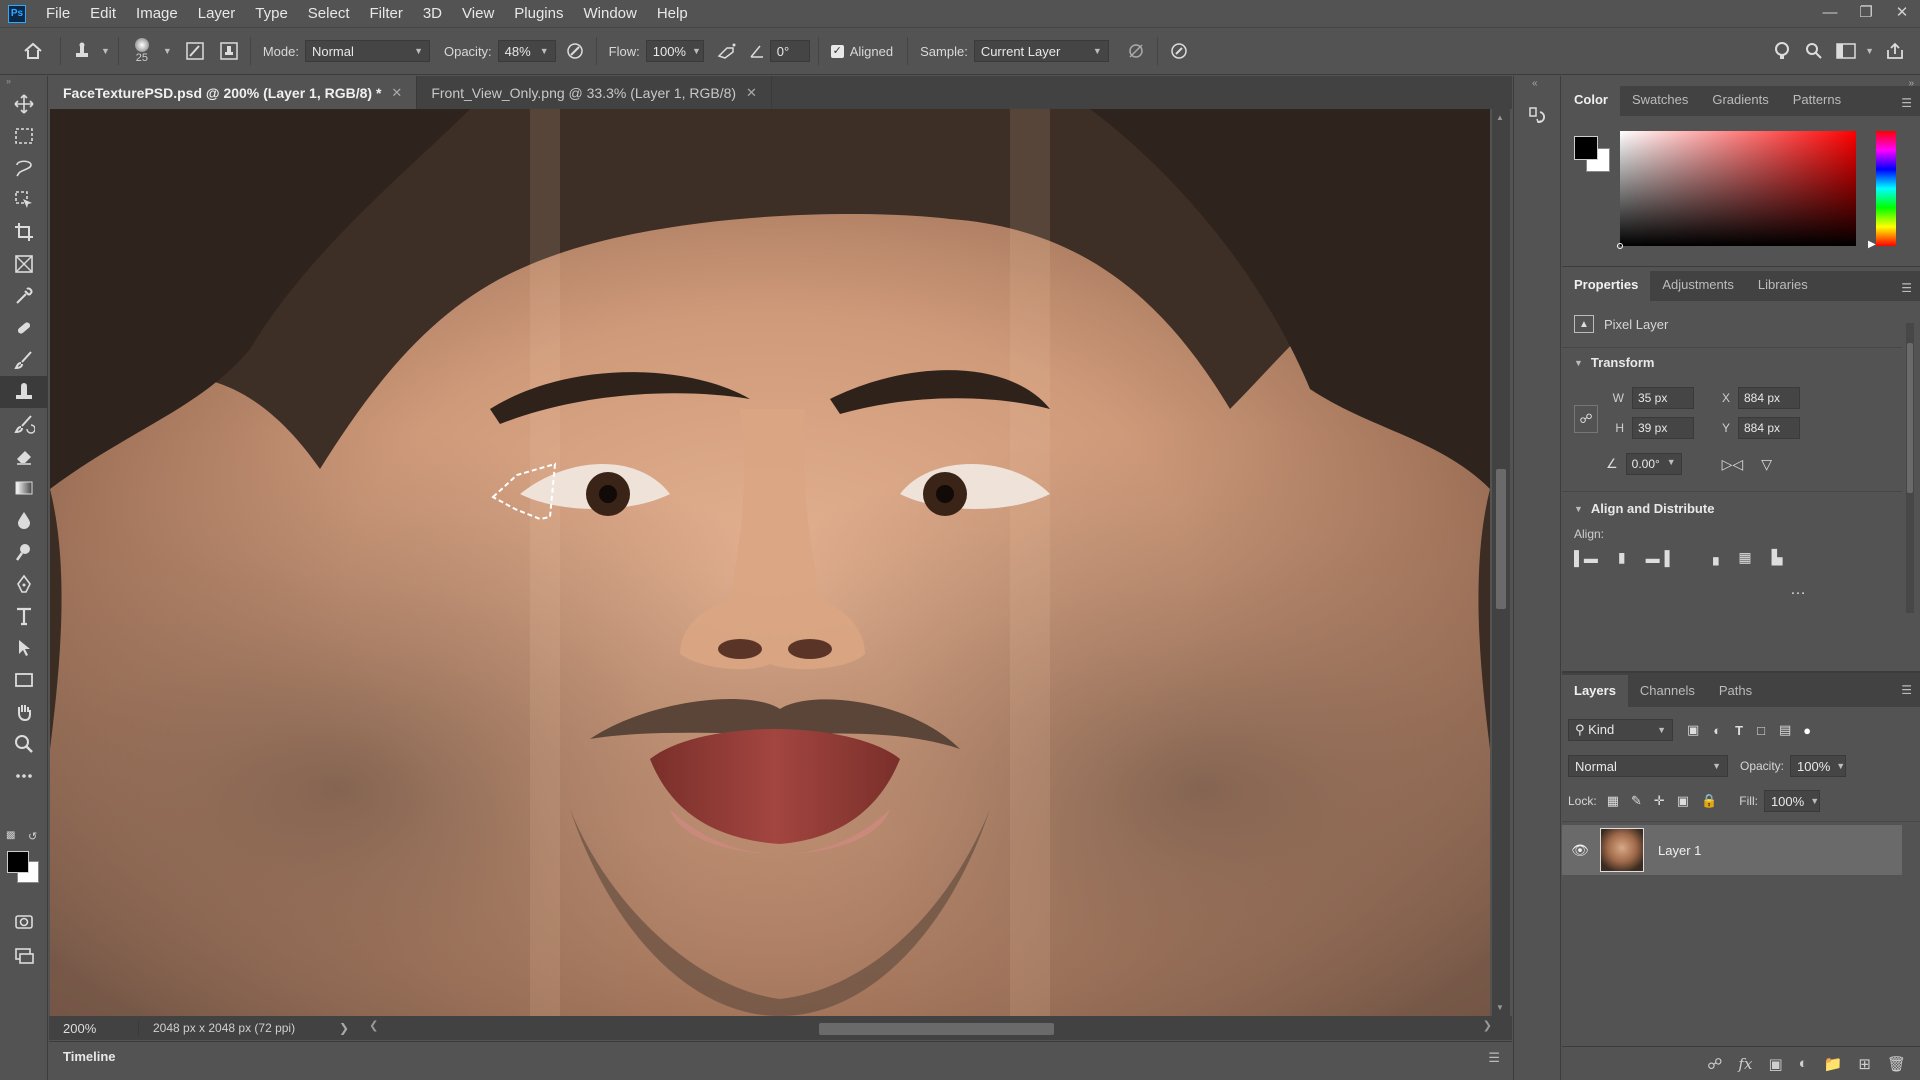 The height and width of the screenshot is (1080, 1920). I want to click on y-input: 884 px, so click(1769, 428).